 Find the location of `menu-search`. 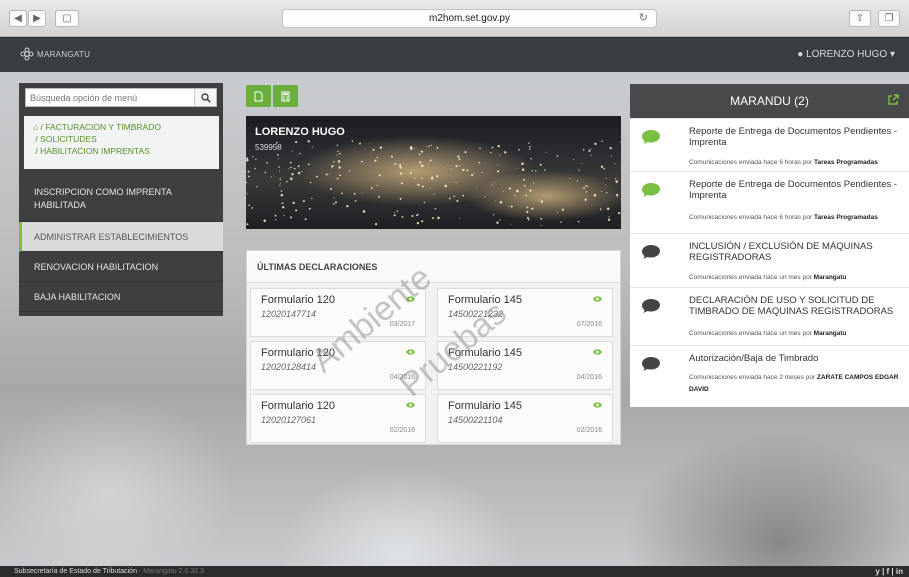

menu-search is located at coordinates (121, 97).